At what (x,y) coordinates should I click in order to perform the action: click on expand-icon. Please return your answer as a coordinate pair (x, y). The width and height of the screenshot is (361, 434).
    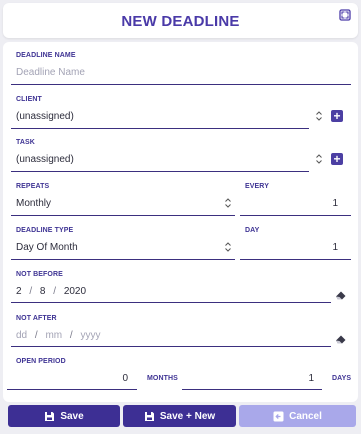
    Looking at the image, I should click on (345, 15).